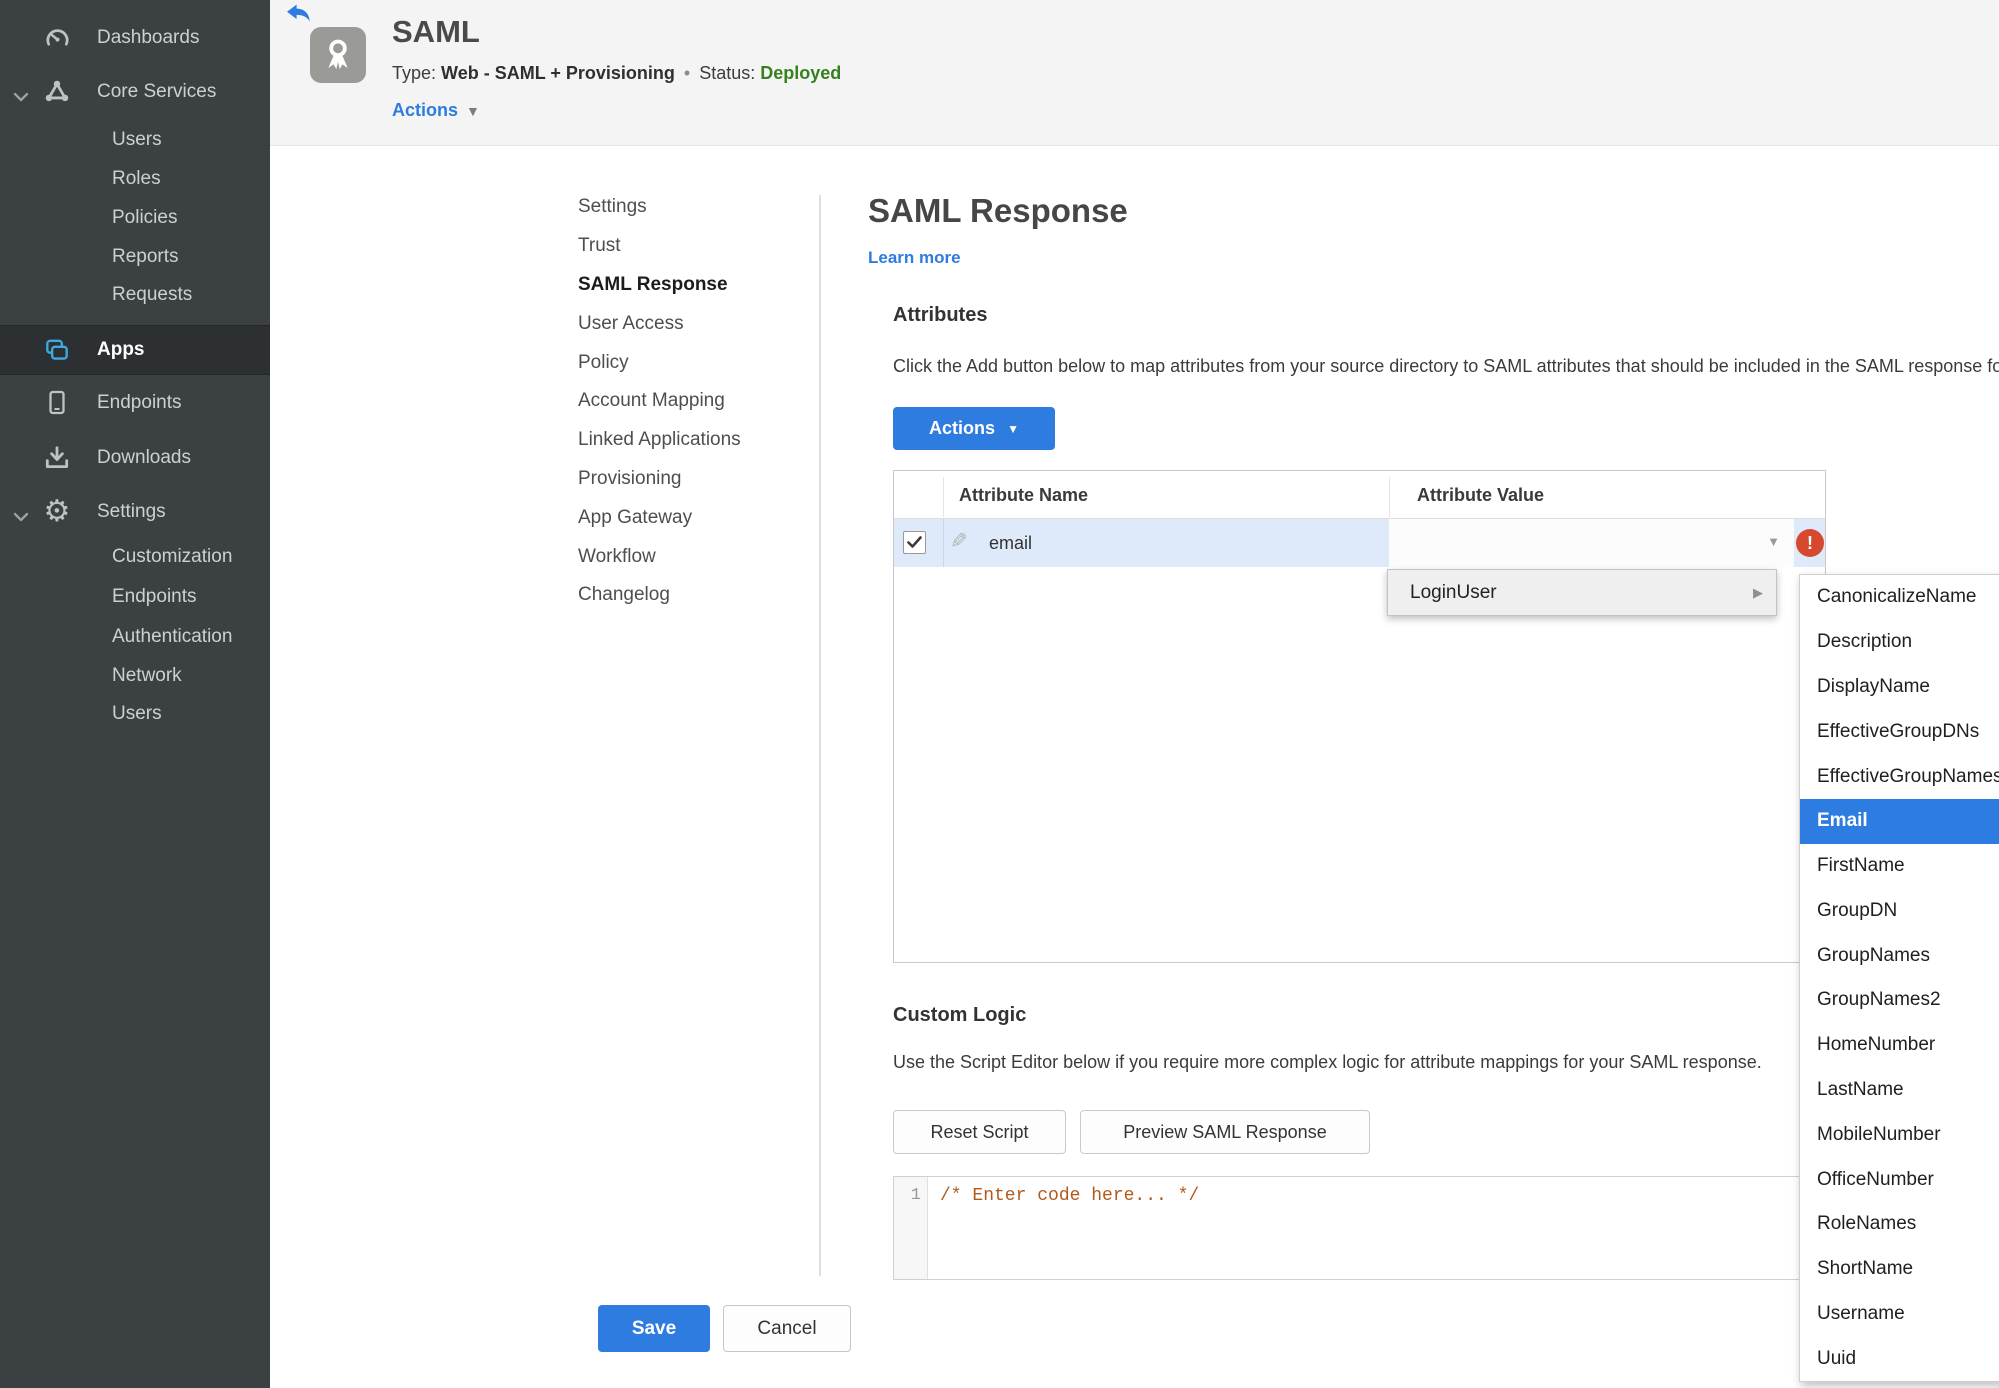 This screenshot has height=1388, width=1999. What do you see at coordinates (135, 714) in the screenshot?
I see `sidebar-item-settings-users: Users` at bounding box center [135, 714].